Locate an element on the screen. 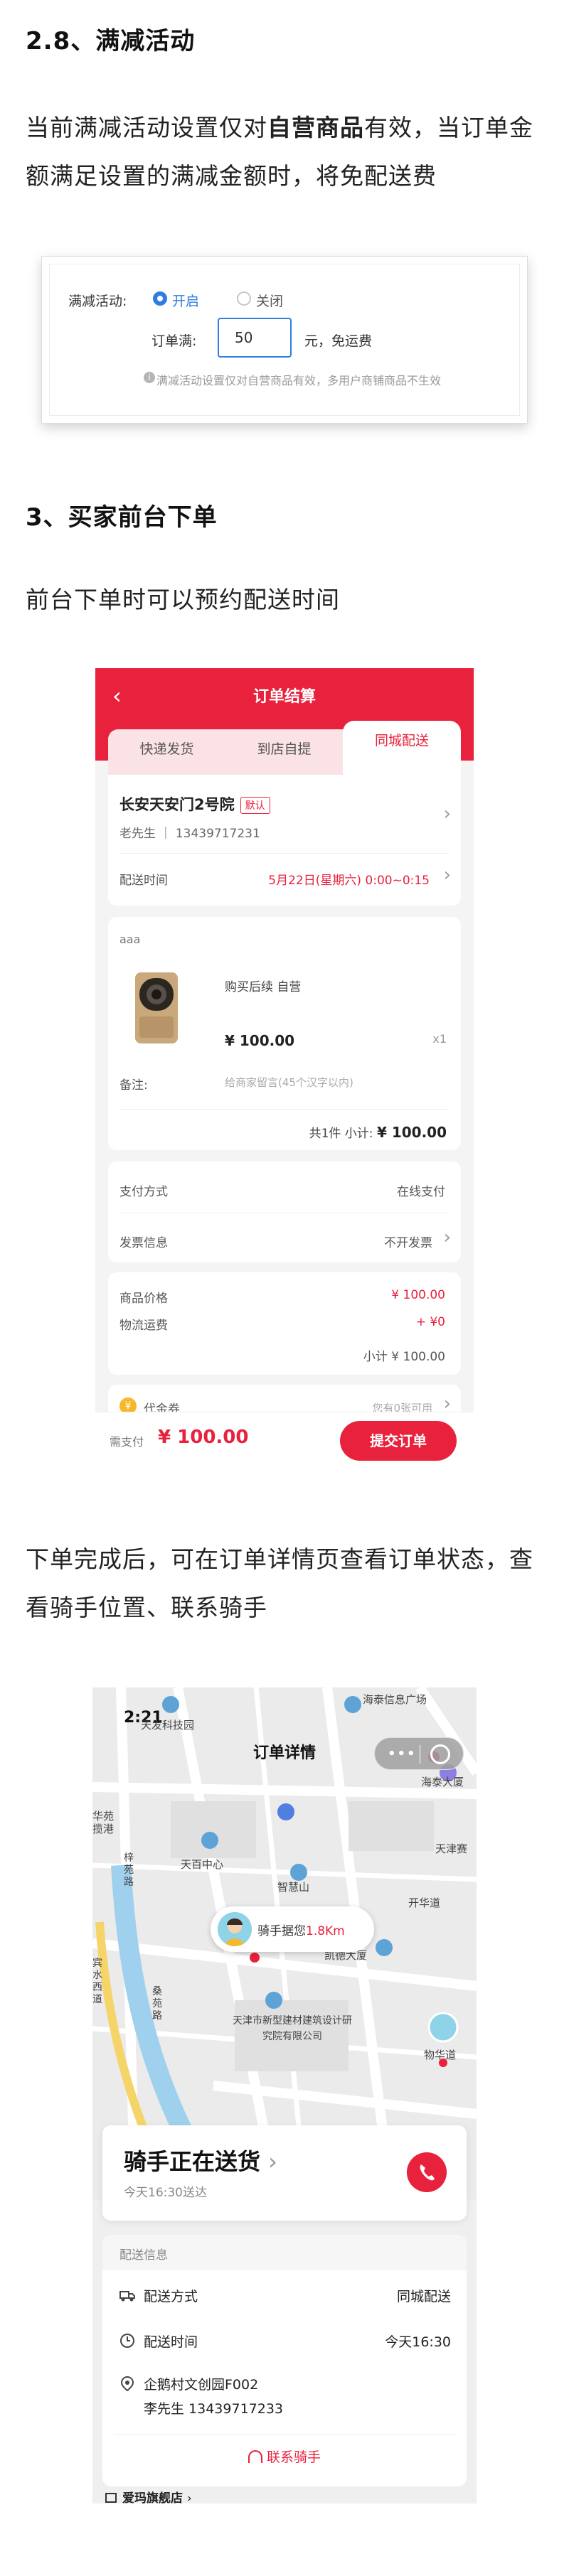 This screenshot has height=2576, width=569. more-icon: ••• is located at coordinates (403, 1753).